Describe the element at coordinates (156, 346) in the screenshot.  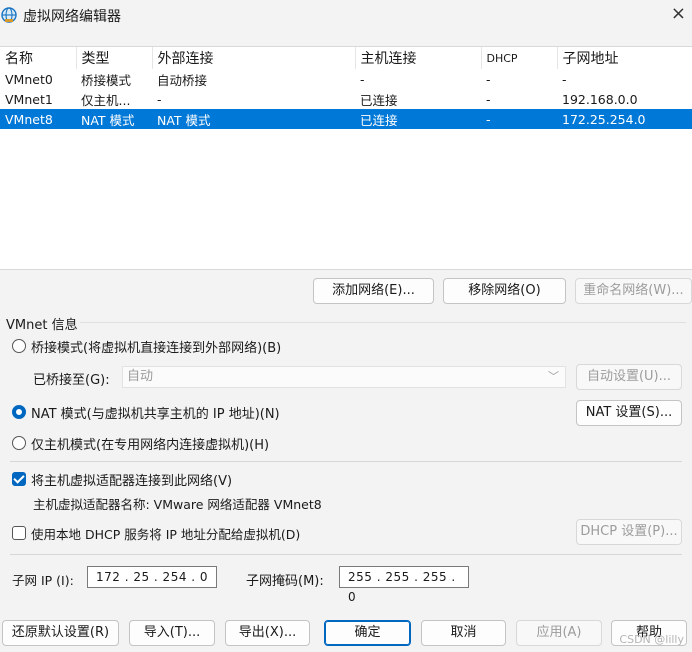
I see `bridge-mode-label: 桥接模式(将虚拟机直接连接到外部网络)(B)` at that location.